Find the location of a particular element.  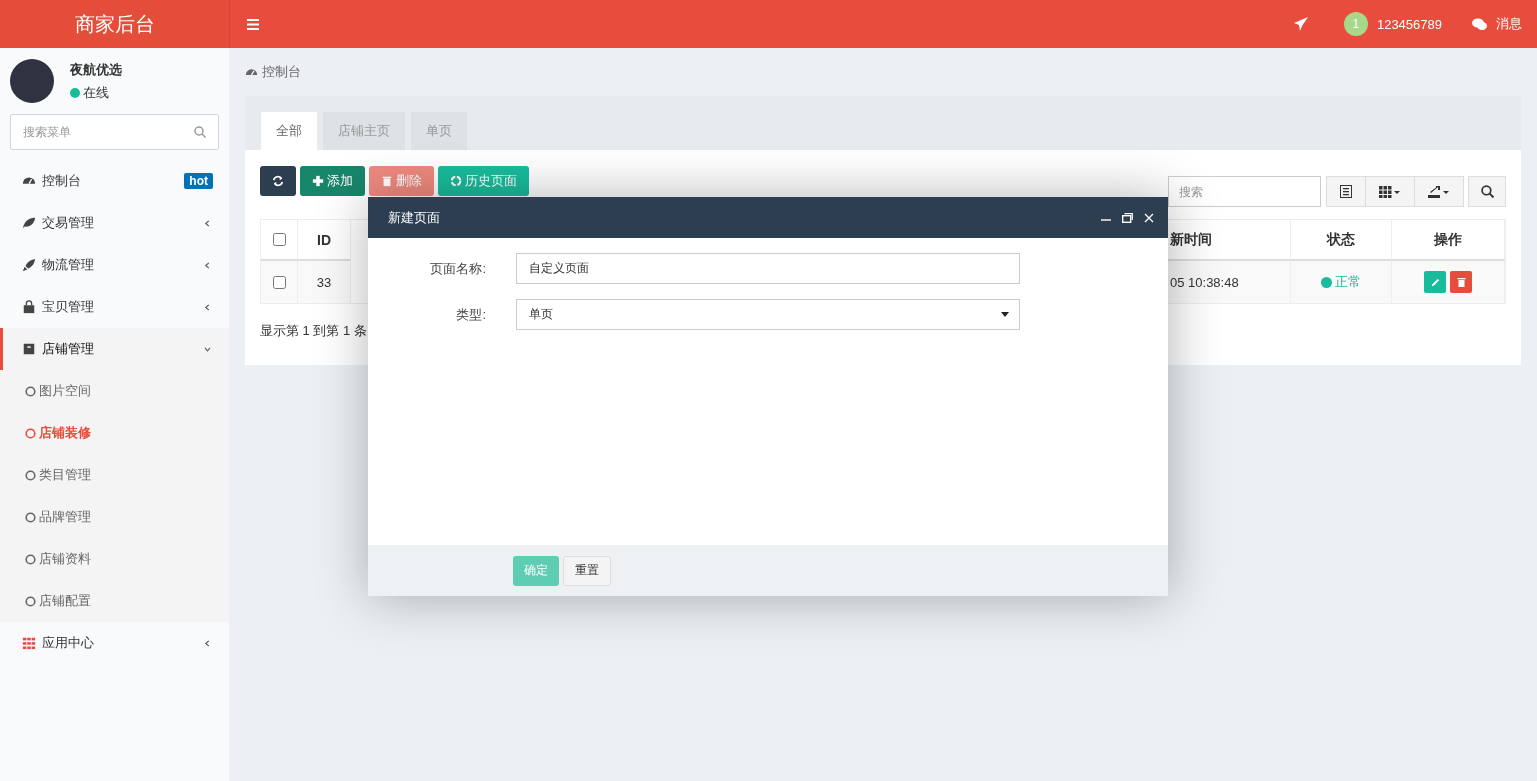

submenu-item: 图片空间 is located at coordinates (114, 391).